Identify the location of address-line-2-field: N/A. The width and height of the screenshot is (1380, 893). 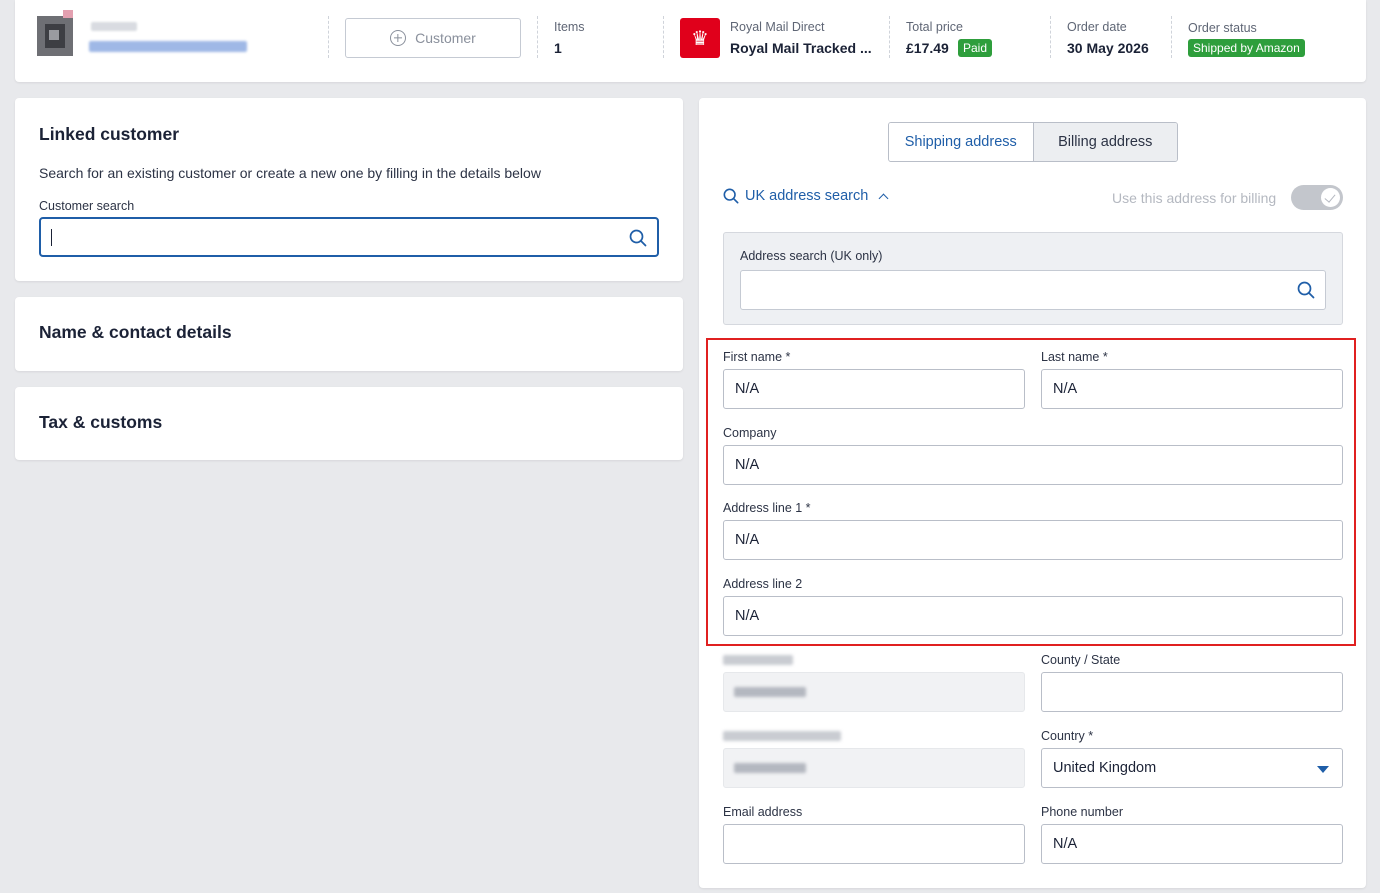
(1033, 616).